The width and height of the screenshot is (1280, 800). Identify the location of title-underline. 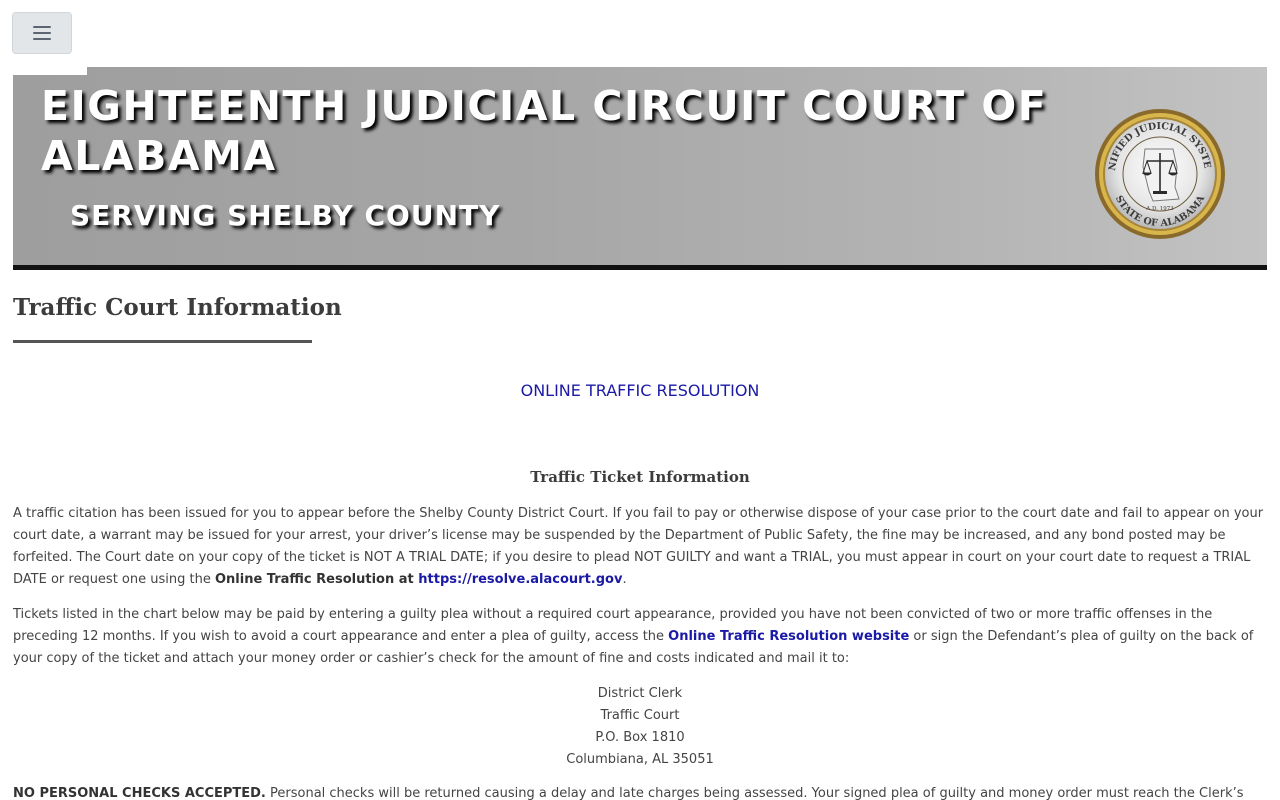
(162, 341).